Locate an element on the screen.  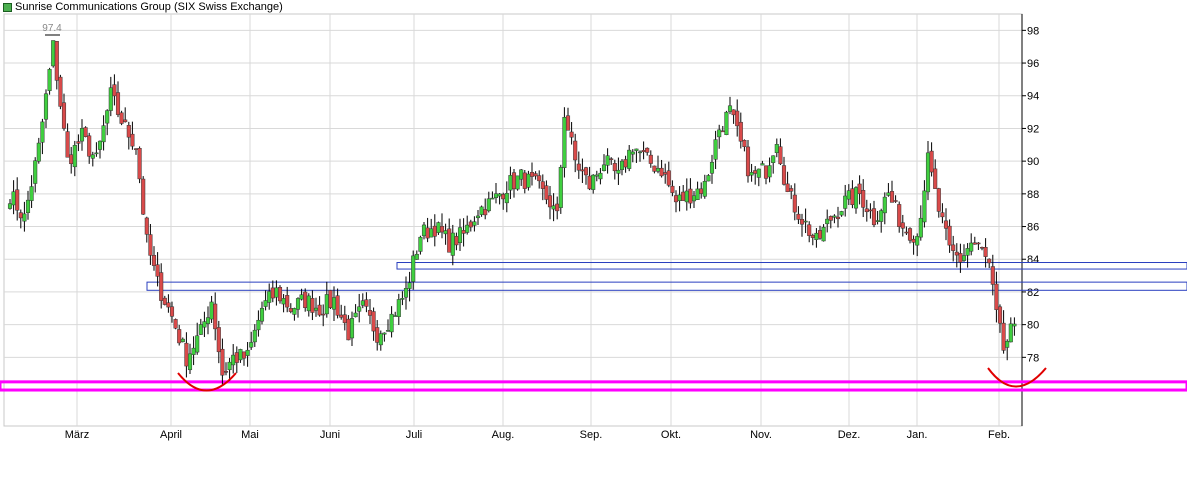
x-tick-label: Sep. is located at coordinates (591, 435).